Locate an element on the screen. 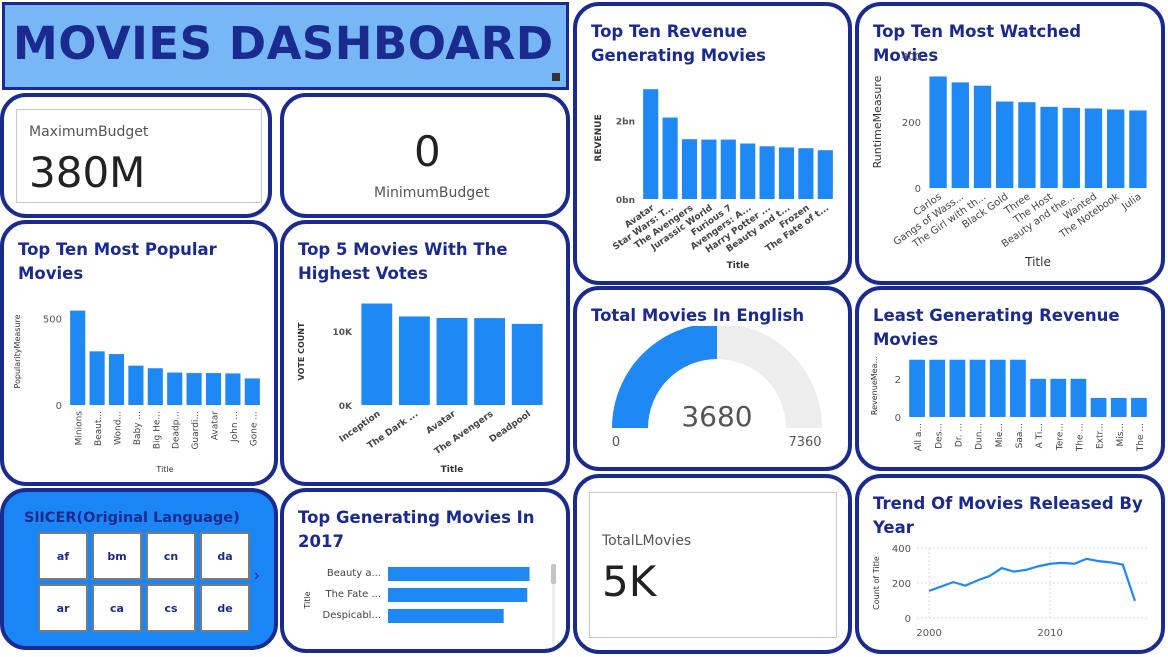 The image size is (1168, 657). x-tick-label: 2010 is located at coordinates (1049, 633).